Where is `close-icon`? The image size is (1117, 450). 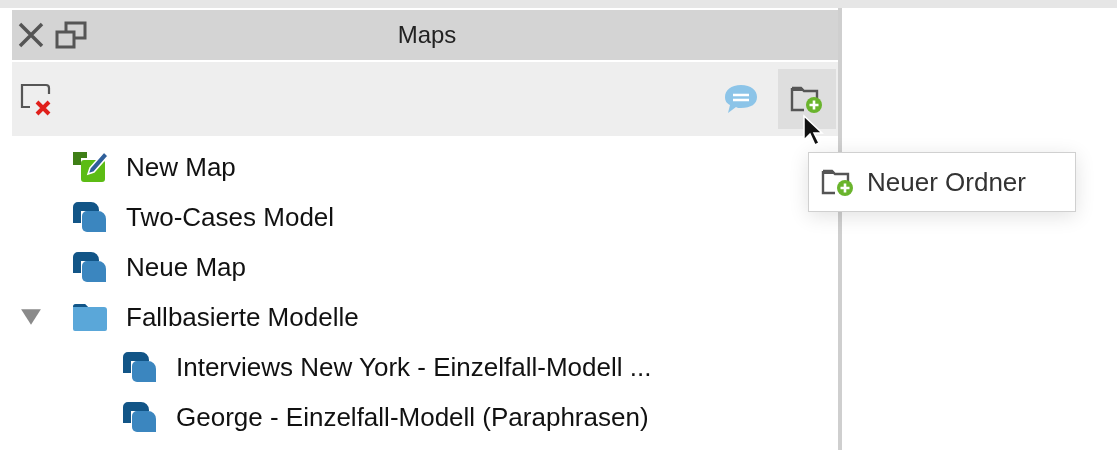 close-icon is located at coordinates (31, 35).